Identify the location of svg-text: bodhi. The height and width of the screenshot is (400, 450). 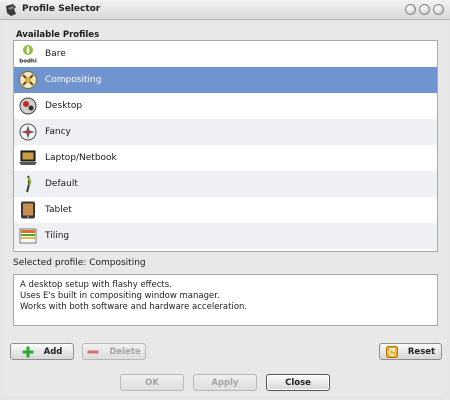
(28, 62).